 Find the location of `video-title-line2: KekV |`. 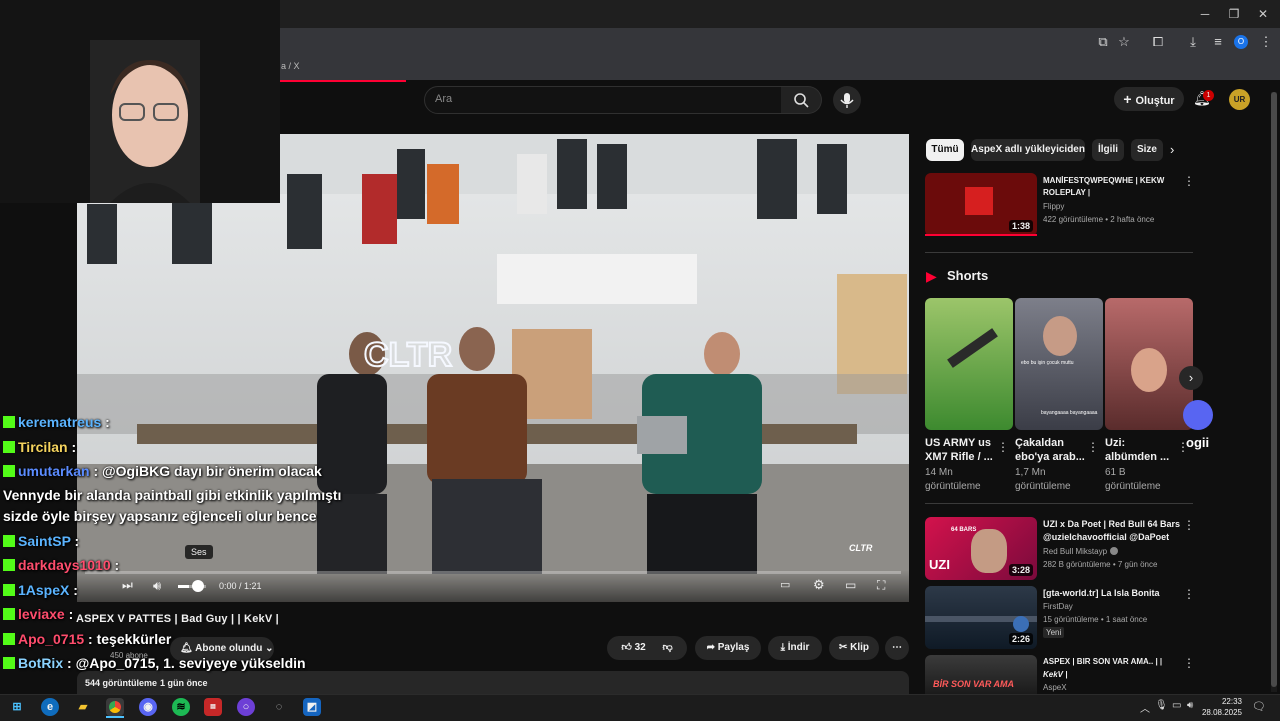

video-title-line2: KekV | is located at coordinates (1055, 675).